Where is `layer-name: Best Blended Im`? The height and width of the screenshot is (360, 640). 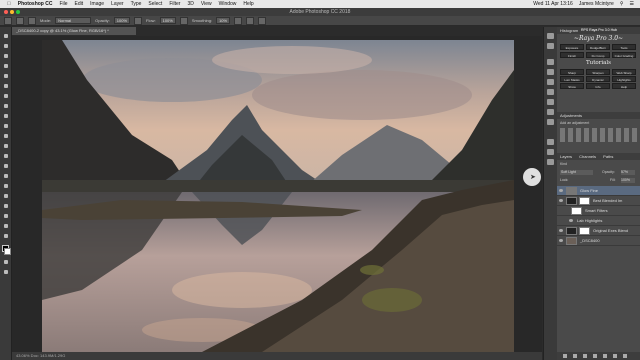 layer-name: Best Blended Im is located at coordinates (607, 201).